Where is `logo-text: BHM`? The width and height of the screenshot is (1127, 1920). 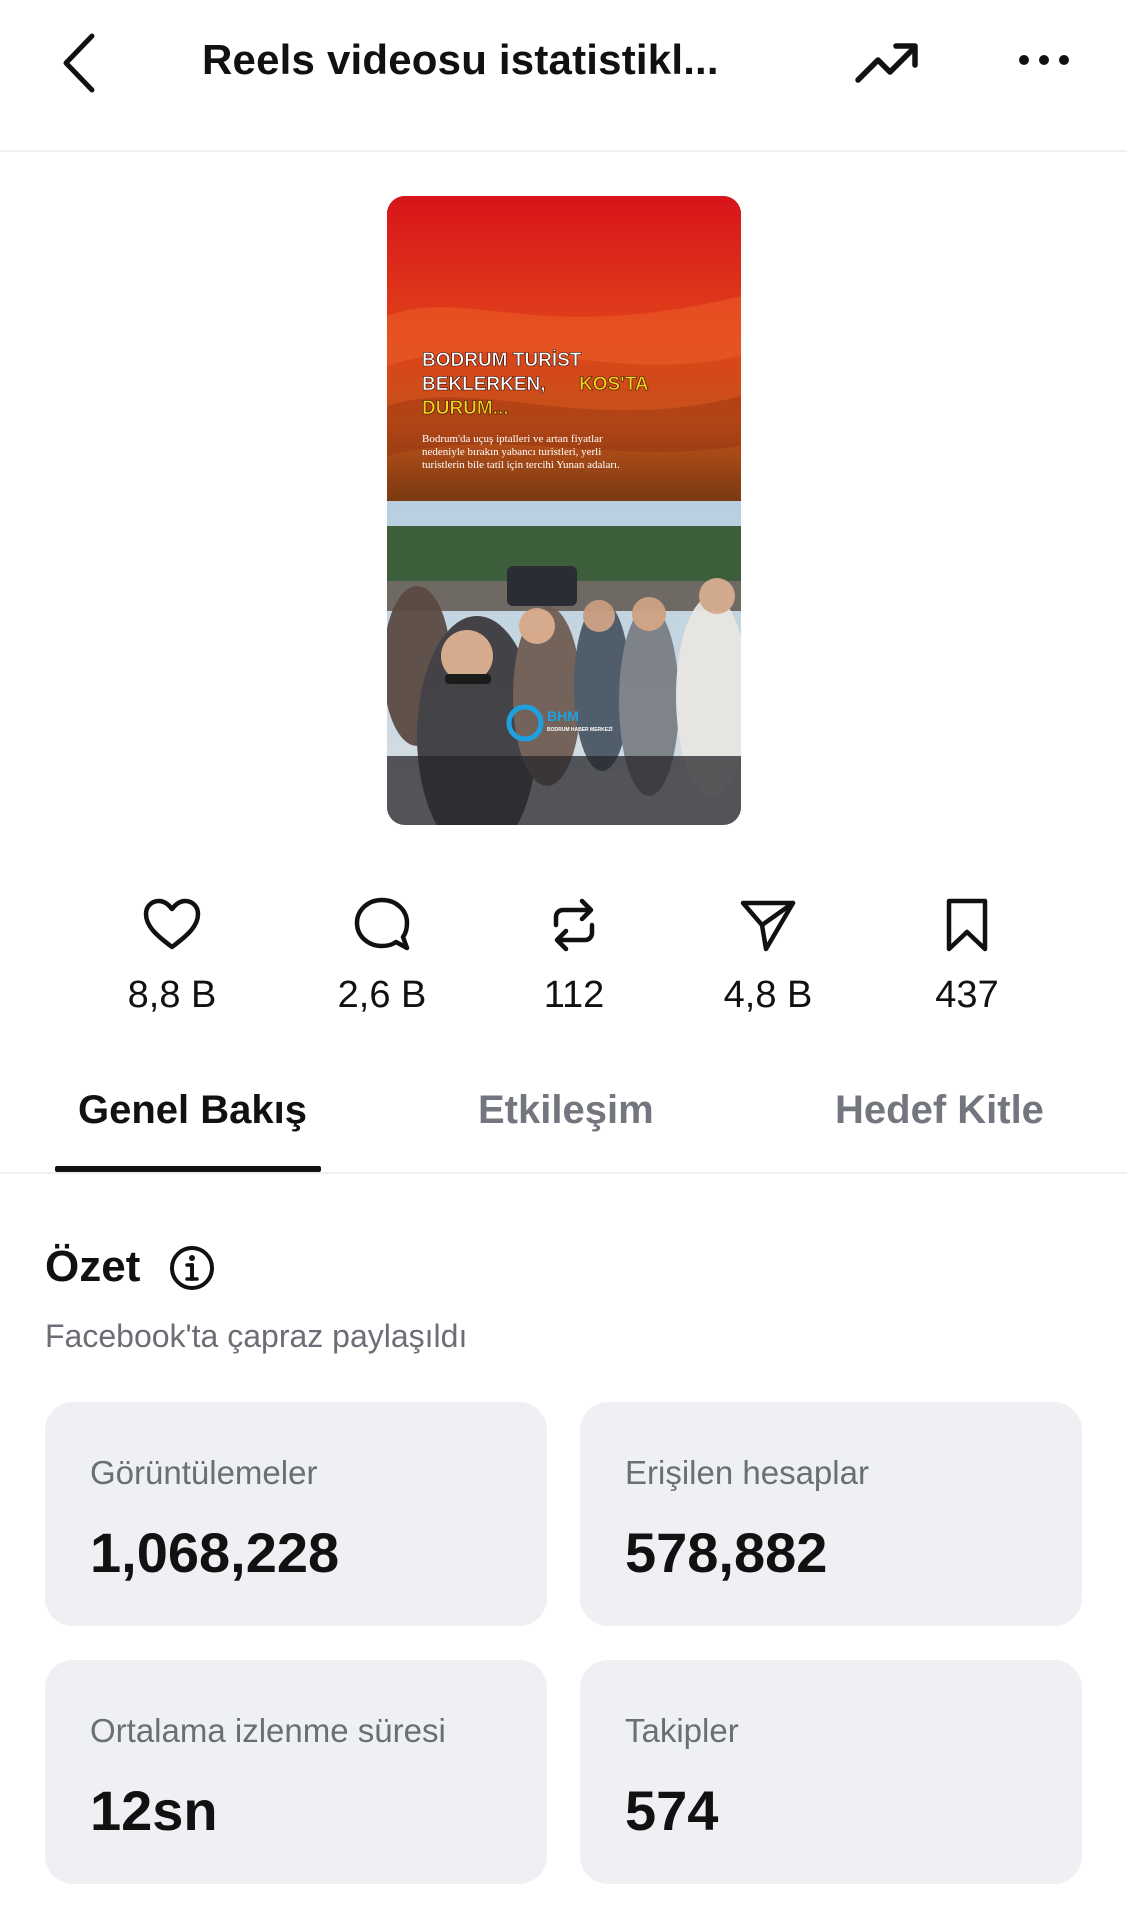
logo-text: BHM is located at coordinates (563, 716).